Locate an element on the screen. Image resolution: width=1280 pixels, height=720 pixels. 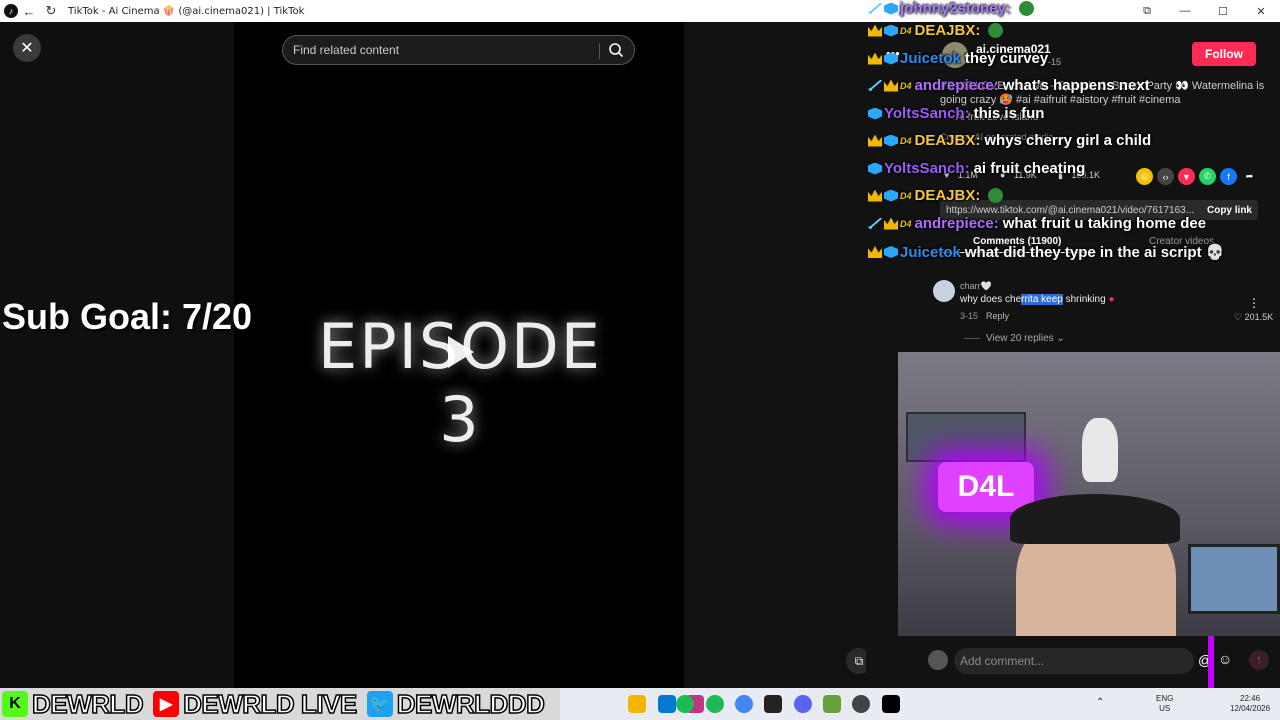
file-explorer-icon is located at coordinates (637, 704).